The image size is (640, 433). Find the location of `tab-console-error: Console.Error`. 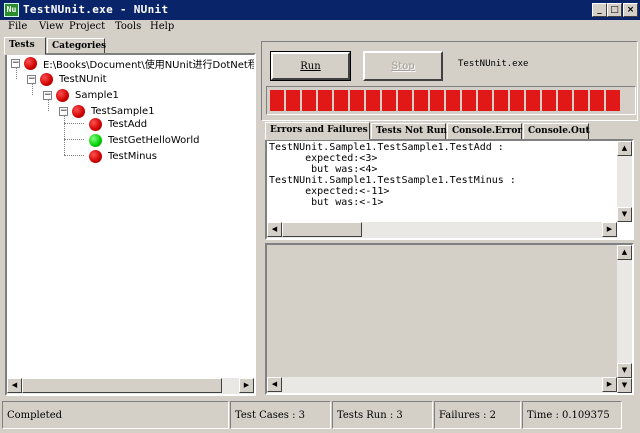

tab-console-error: Console.Error is located at coordinates (484, 131).